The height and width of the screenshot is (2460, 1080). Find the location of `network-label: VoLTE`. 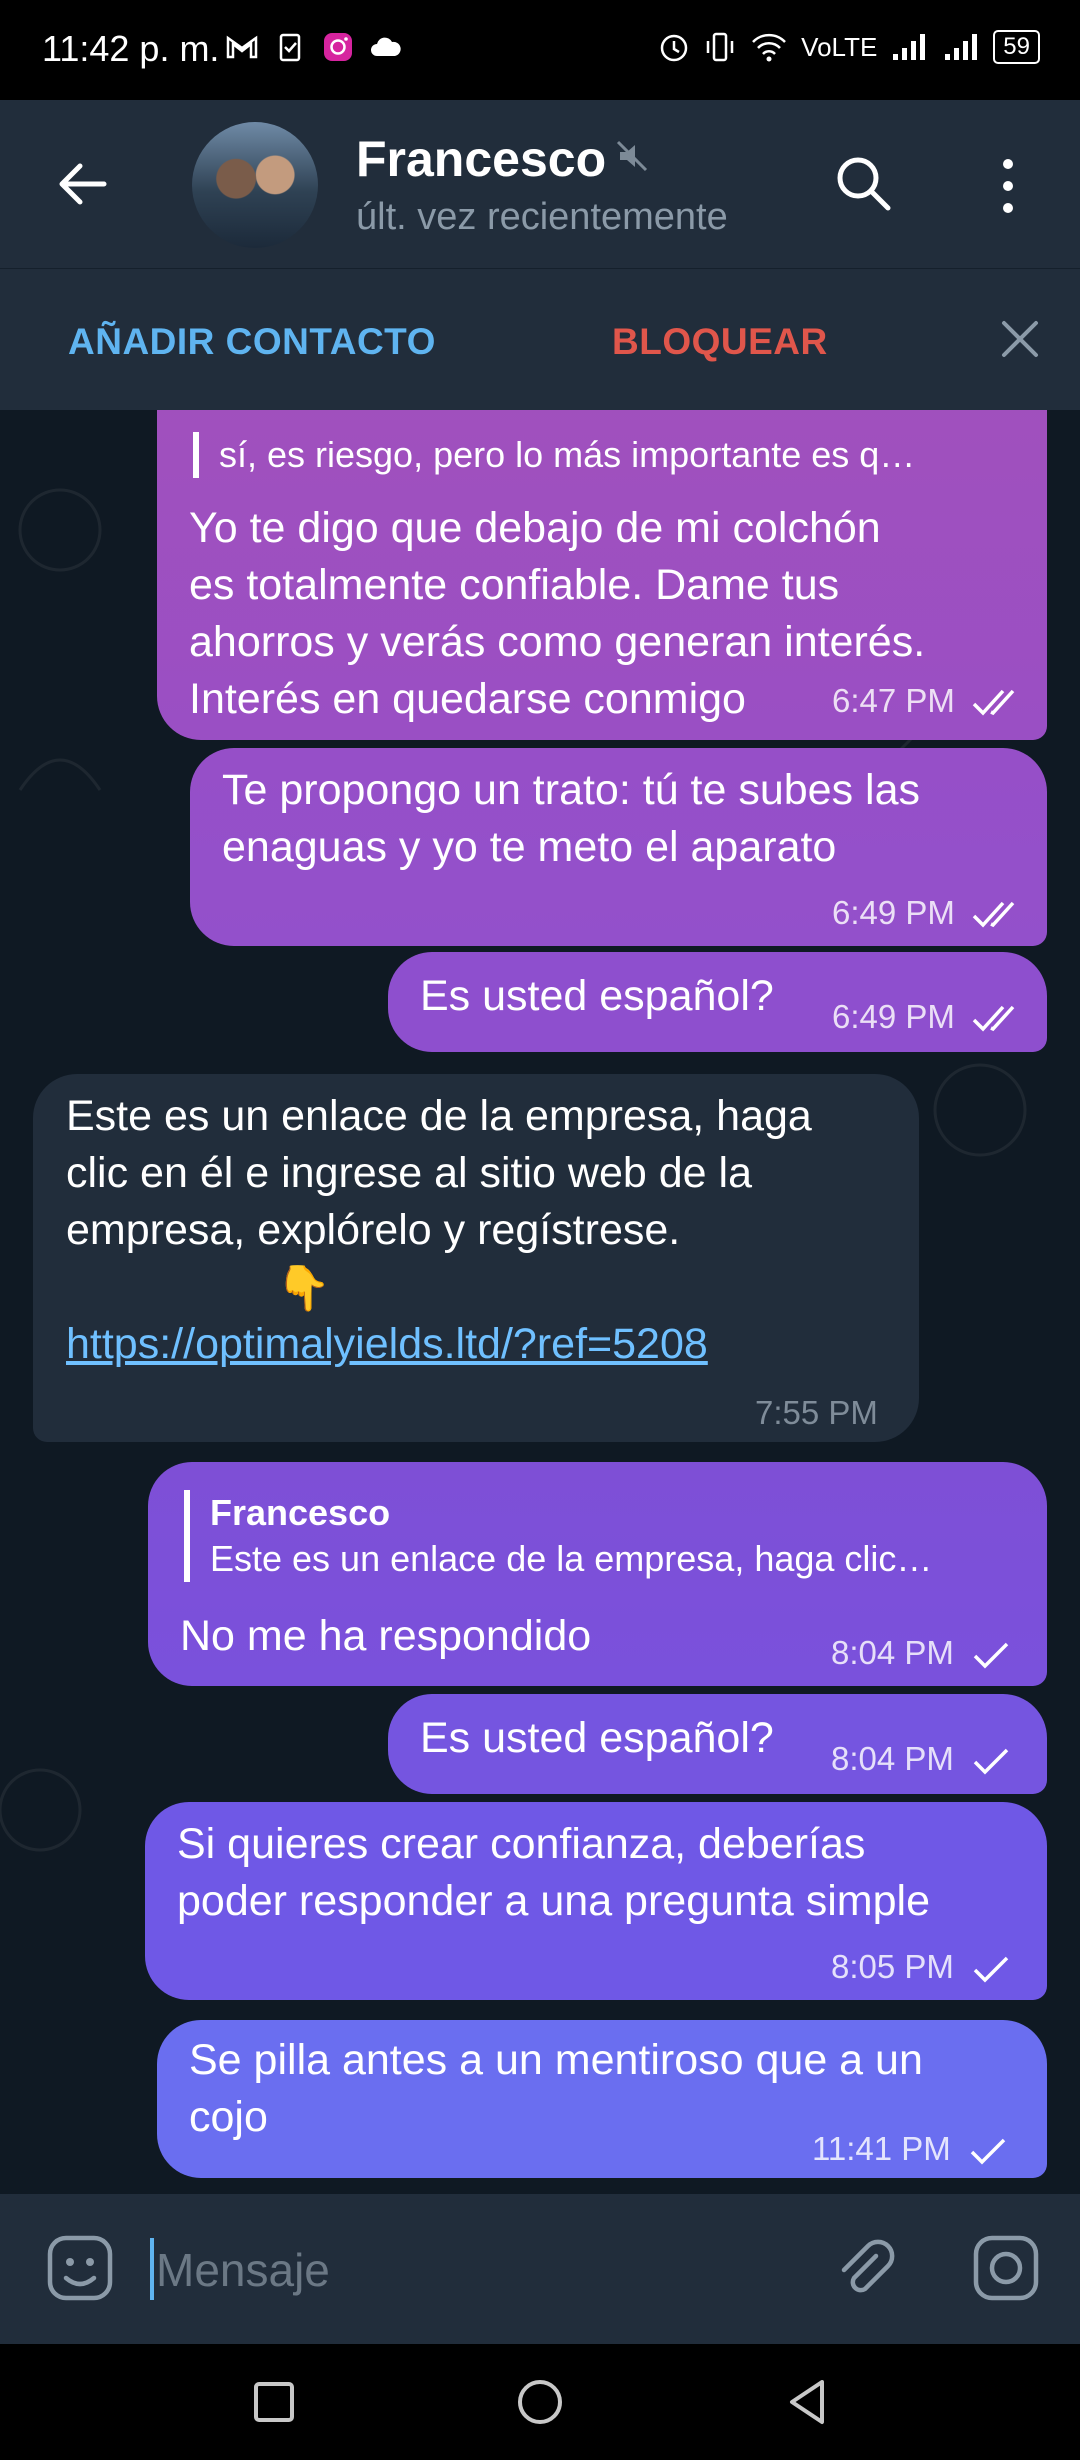

network-label: VoLTE is located at coordinates (839, 46).